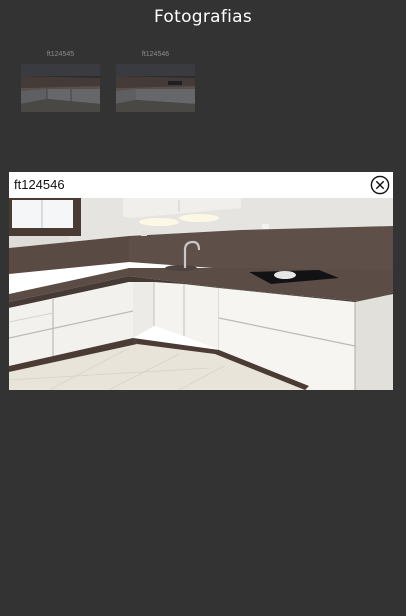 The image size is (406, 616). I want to click on close-circle-icon, so click(380, 185).